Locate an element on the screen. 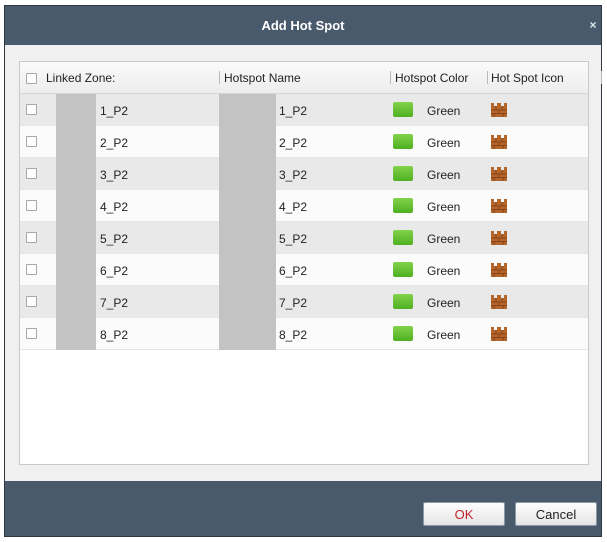  linked-zone-cell: 2_P2 is located at coordinates (114, 143).